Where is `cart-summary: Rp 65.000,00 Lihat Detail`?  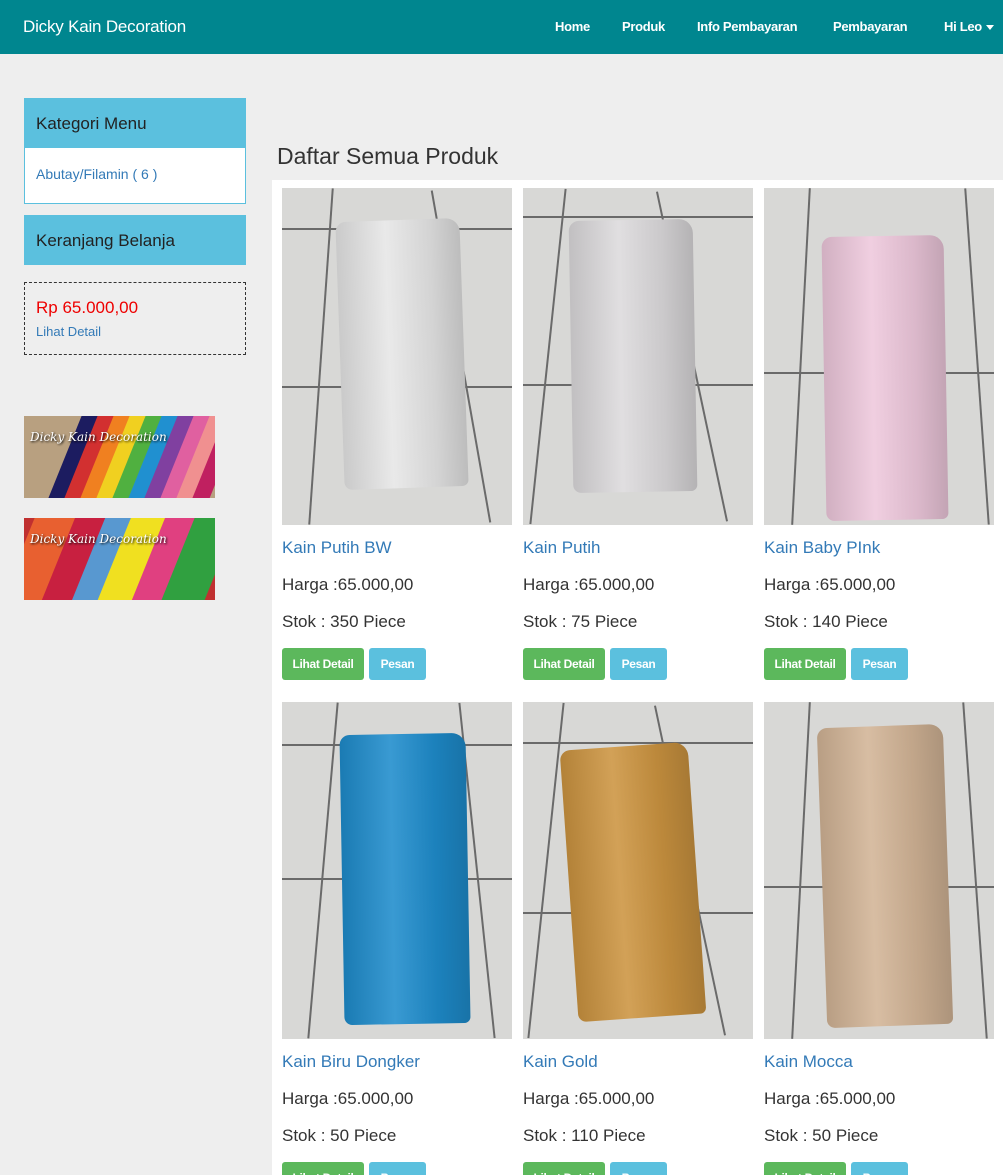
cart-summary: Rp 65.000,00 Lihat Detail is located at coordinates (135, 318).